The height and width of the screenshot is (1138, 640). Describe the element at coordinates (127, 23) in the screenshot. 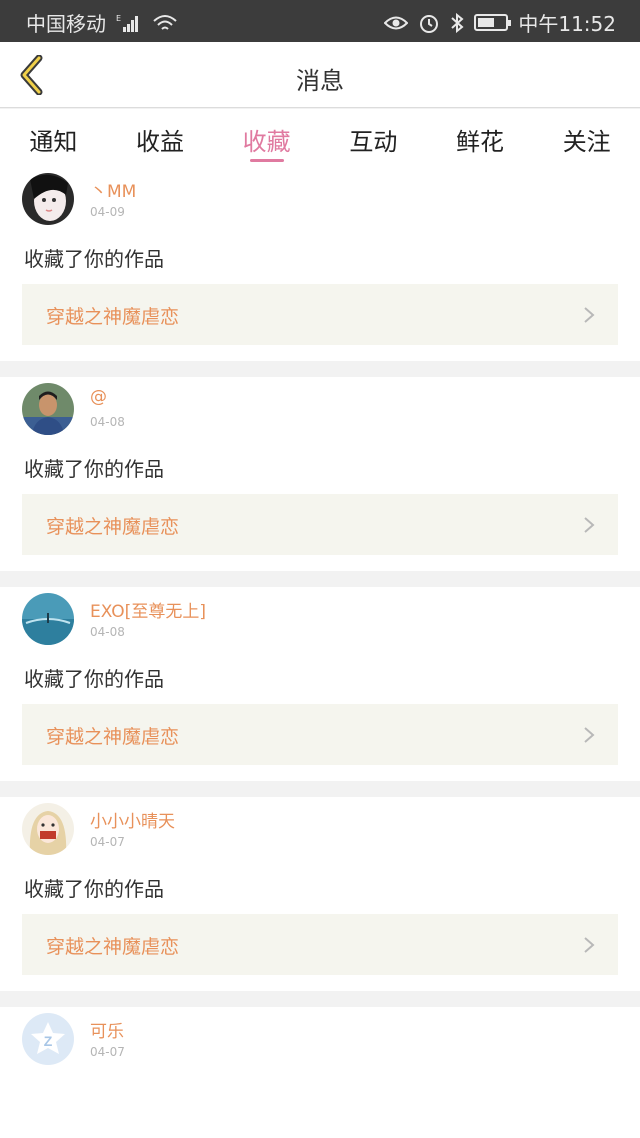

I see `signal-icon: E` at that location.